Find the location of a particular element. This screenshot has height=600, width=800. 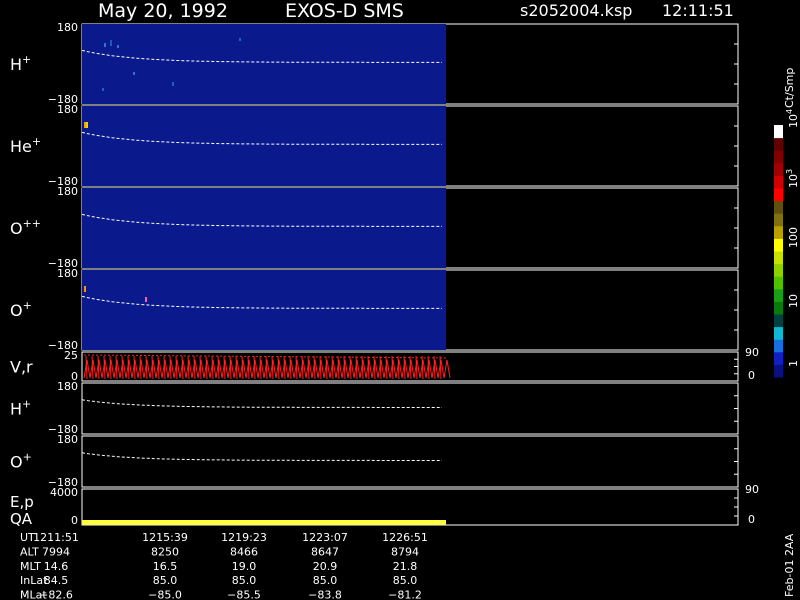

panel-label-2: QA is located at coordinates (21, 519).